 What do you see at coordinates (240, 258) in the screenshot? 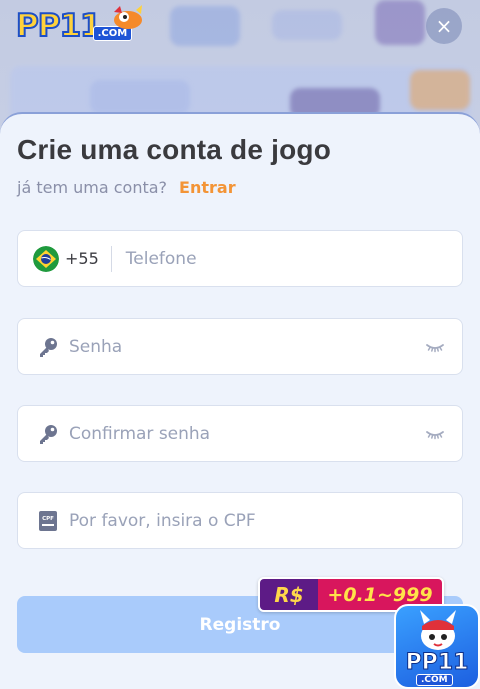
I see `phone-field: +55 Telefone` at bounding box center [240, 258].